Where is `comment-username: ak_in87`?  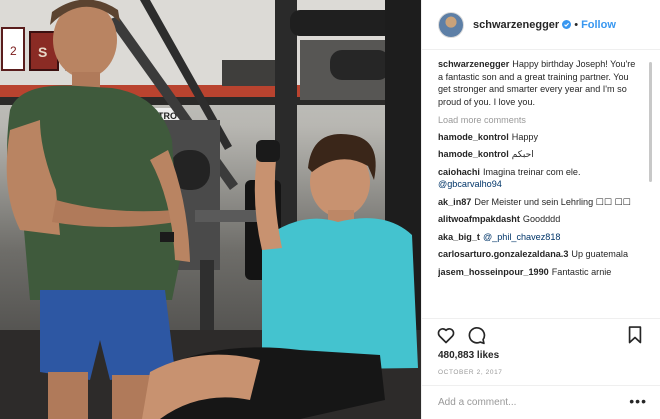 comment-username: ak_in87 is located at coordinates (454, 202).